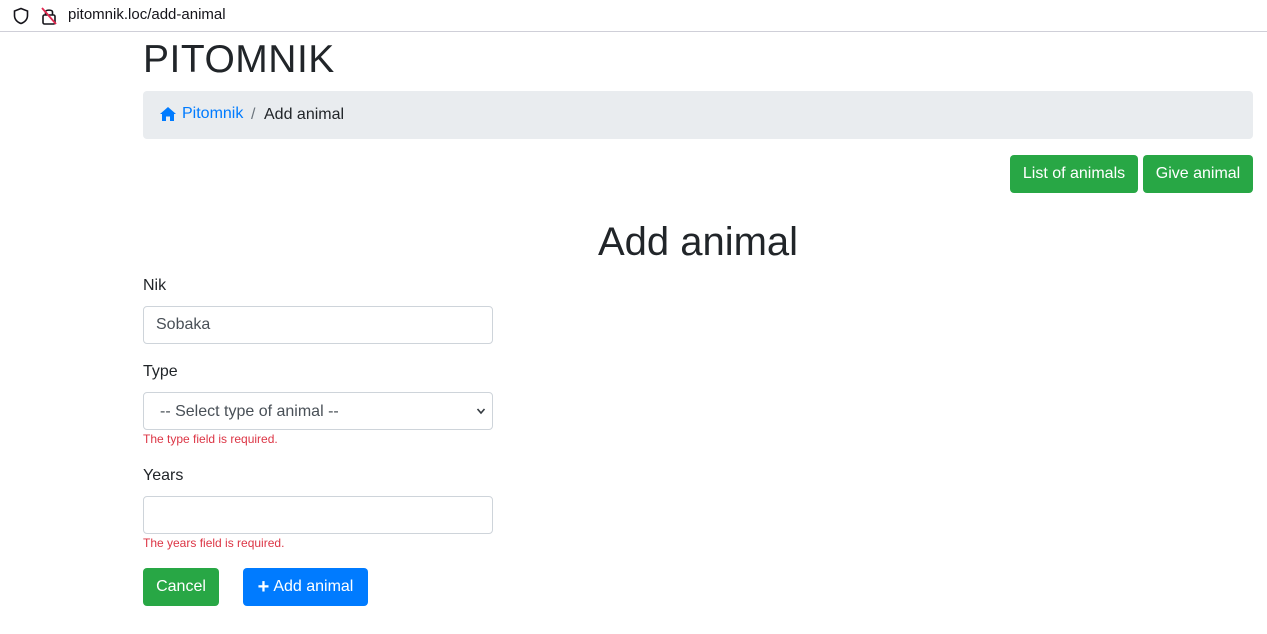 Image resolution: width=1267 pixels, height=634 pixels. I want to click on list-of-animals-button: List of animals, so click(1074, 174).